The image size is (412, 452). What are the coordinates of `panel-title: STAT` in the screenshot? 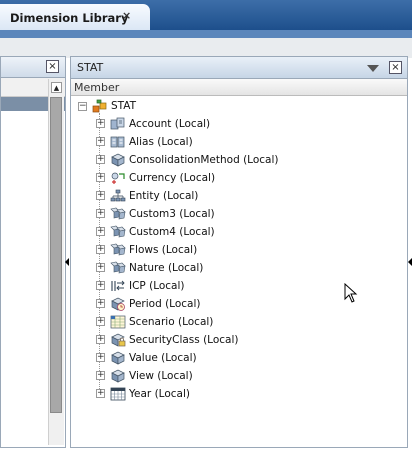 It's located at (90, 67).